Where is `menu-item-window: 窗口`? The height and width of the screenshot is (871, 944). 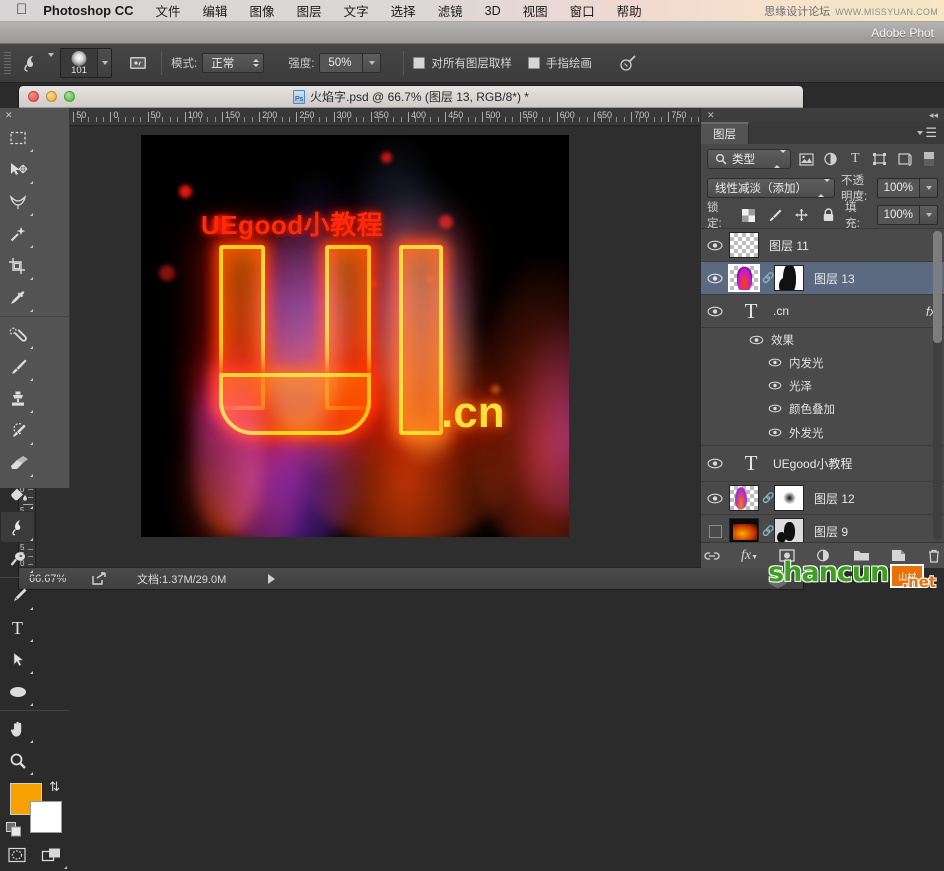
menu-item-window: 窗口 is located at coordinates (582, 10).